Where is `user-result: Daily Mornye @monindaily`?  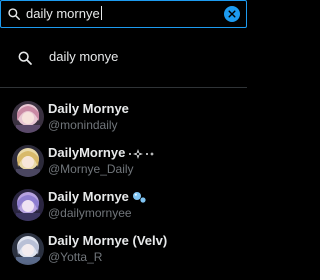
user-result: Daily Mornye @monindaily is located at coordinates (123, 117).